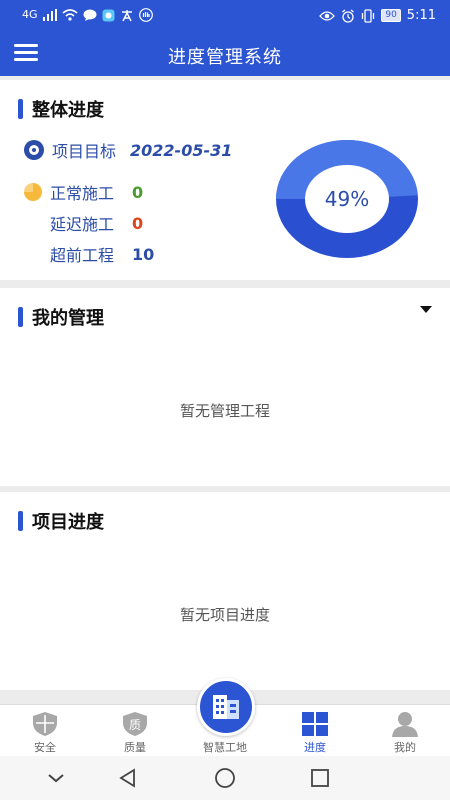 The height and width of the screenshot is (800, 450). I want to click on tab-progress: 进度, so click(315, 731).